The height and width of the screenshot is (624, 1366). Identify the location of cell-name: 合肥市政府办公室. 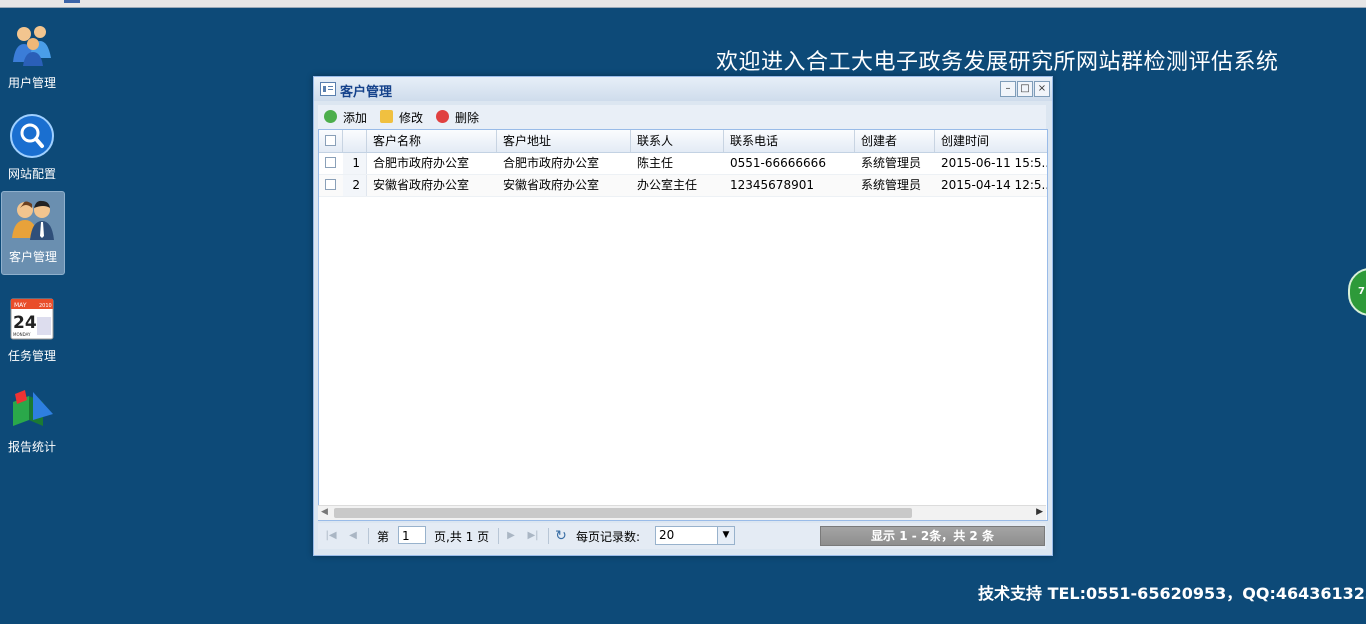
(421, 163).